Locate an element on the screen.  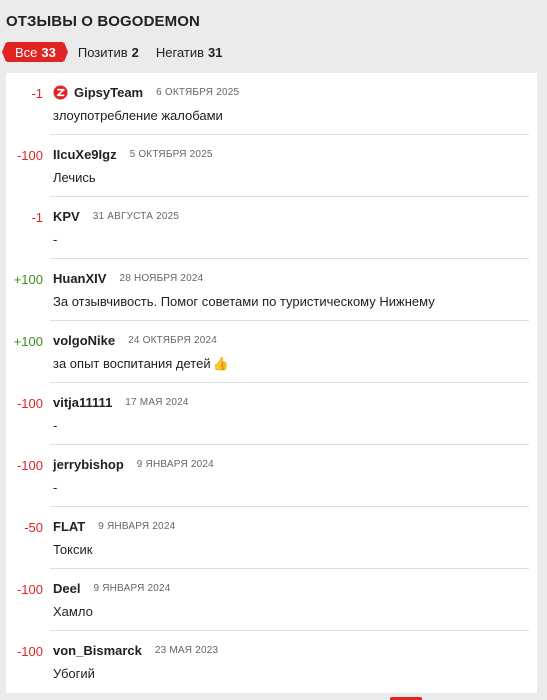
review-author-link: jerrybishop is located at coordinates (88, 464).